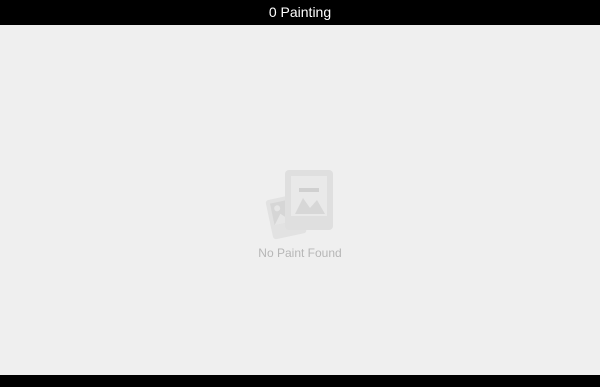 The image size is (600, 387). Describe the element at coordinates (300, 381) in the screenshot. I see `bottom-bar` at that location.